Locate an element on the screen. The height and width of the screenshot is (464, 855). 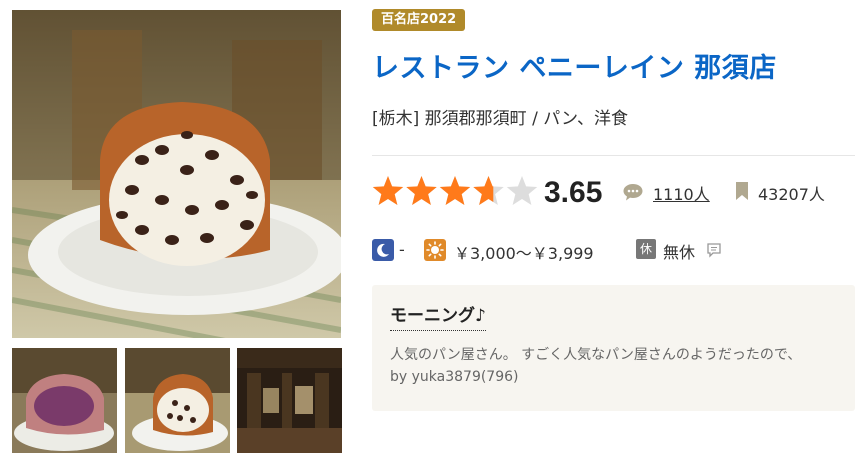
area-genre: [栃木] 那須郡那須町 / パン、洋食 is located at coordinates (500, 119).